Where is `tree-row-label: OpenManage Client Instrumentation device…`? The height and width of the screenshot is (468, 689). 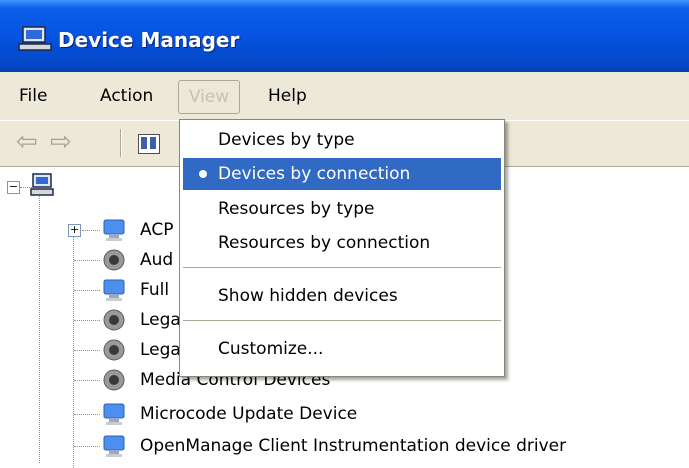
tree-row-label: OpenManage Client Instrumentation device… is located at coordinates (353, 446).